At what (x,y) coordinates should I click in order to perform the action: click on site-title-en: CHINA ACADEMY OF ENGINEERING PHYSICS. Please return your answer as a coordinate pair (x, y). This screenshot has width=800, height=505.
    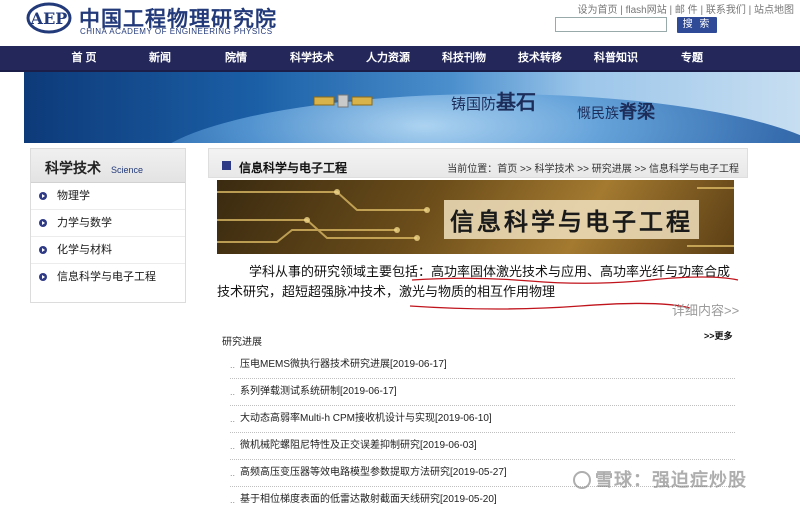
    Looking at the image, I should click on (176, 31).